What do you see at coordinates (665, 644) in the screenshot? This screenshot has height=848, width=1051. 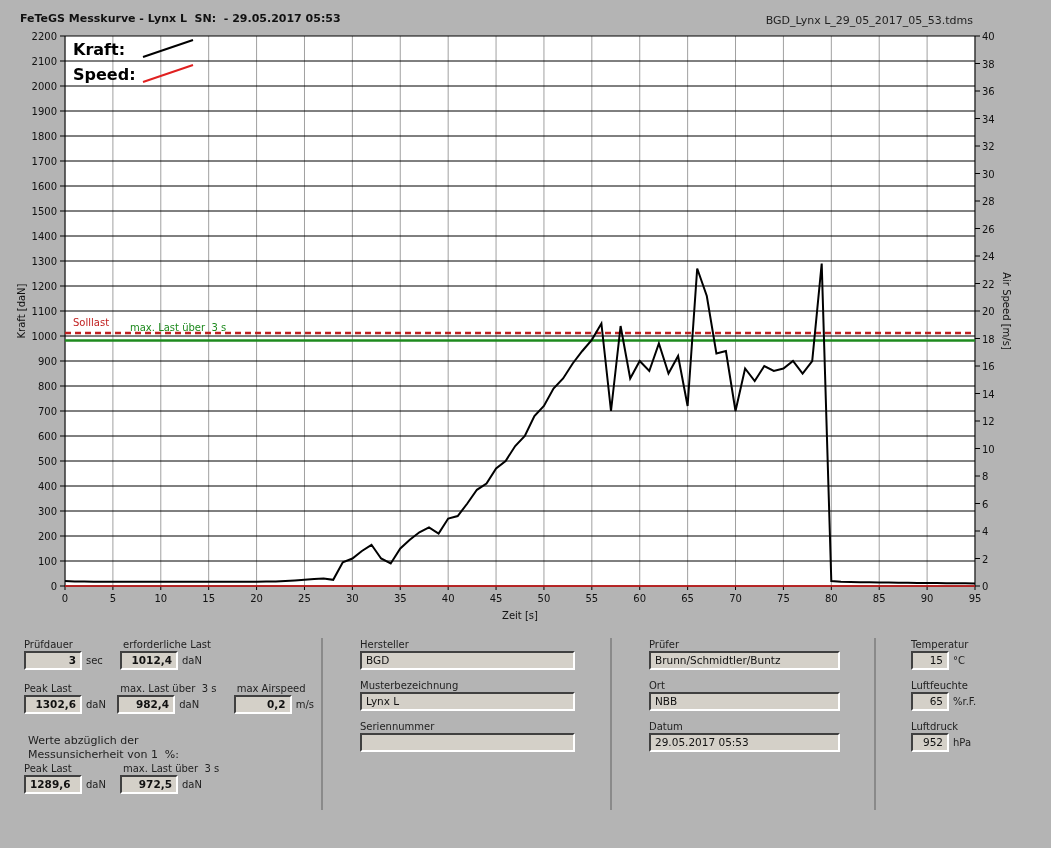 I see `field-label: Prüfer` at bounding box center [665, 644].